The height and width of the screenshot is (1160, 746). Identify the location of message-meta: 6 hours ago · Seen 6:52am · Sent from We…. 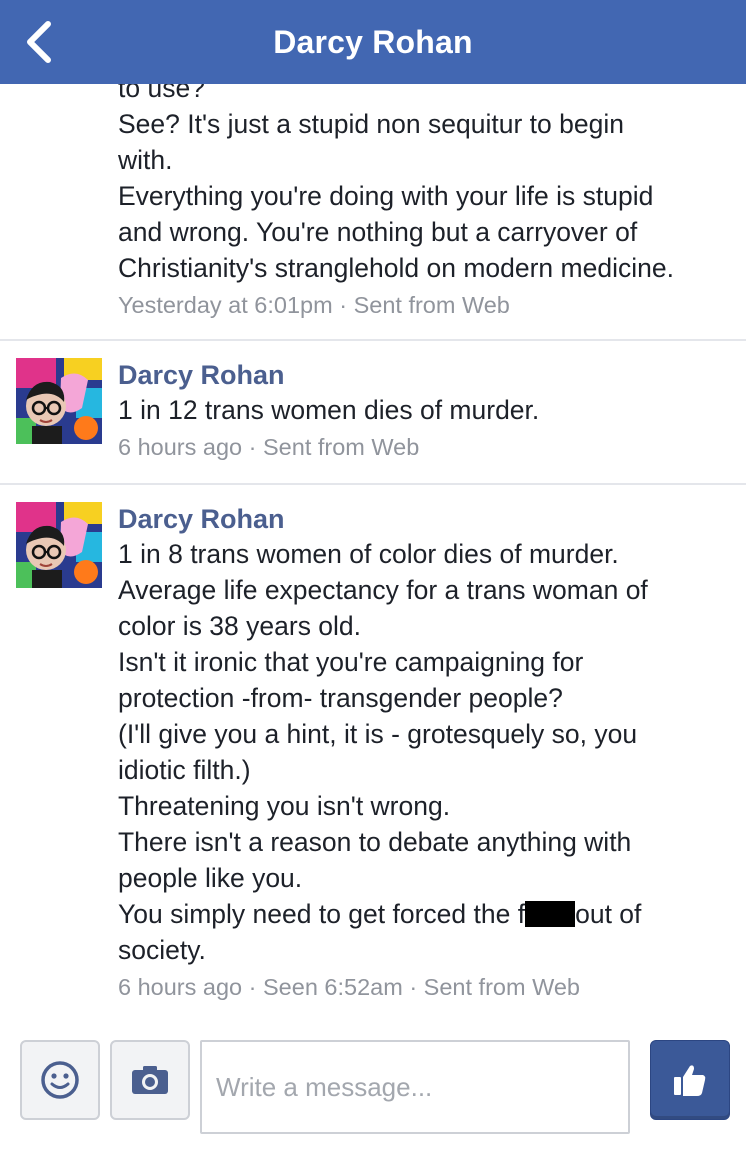
(349, 987).